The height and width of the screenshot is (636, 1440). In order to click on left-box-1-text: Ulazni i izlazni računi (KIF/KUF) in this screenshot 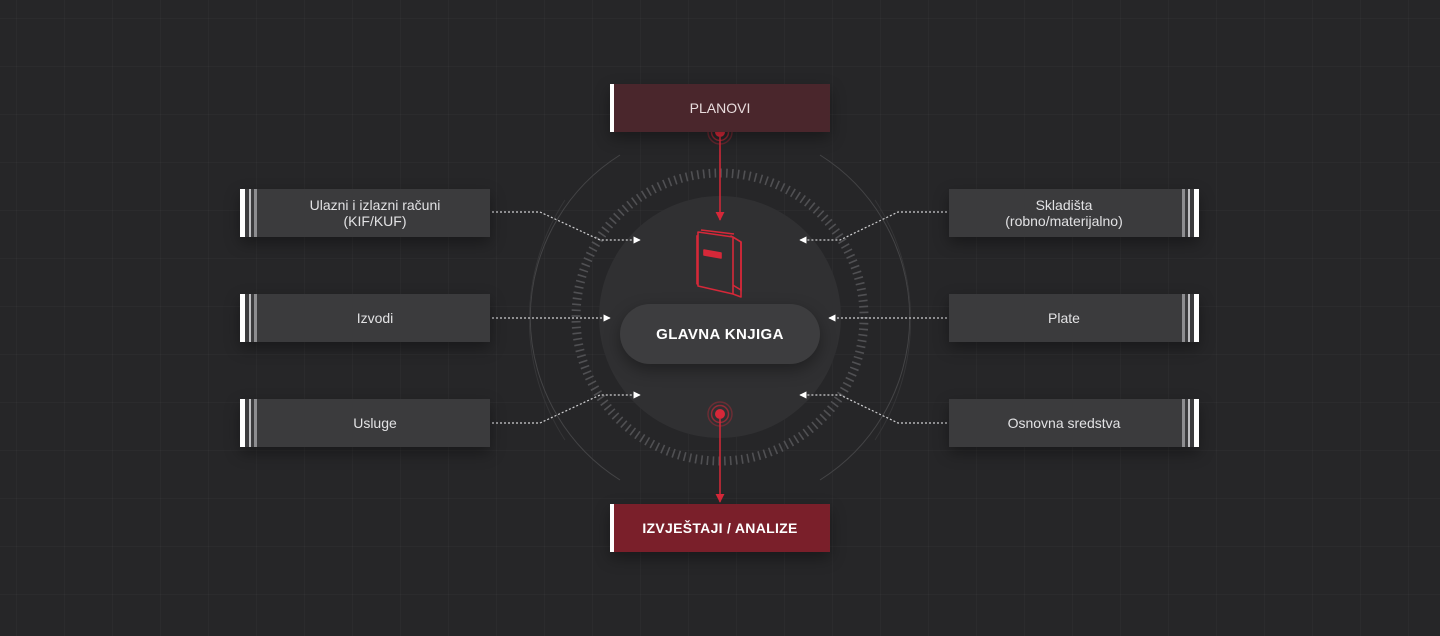, I will do `click(375, 213)`.